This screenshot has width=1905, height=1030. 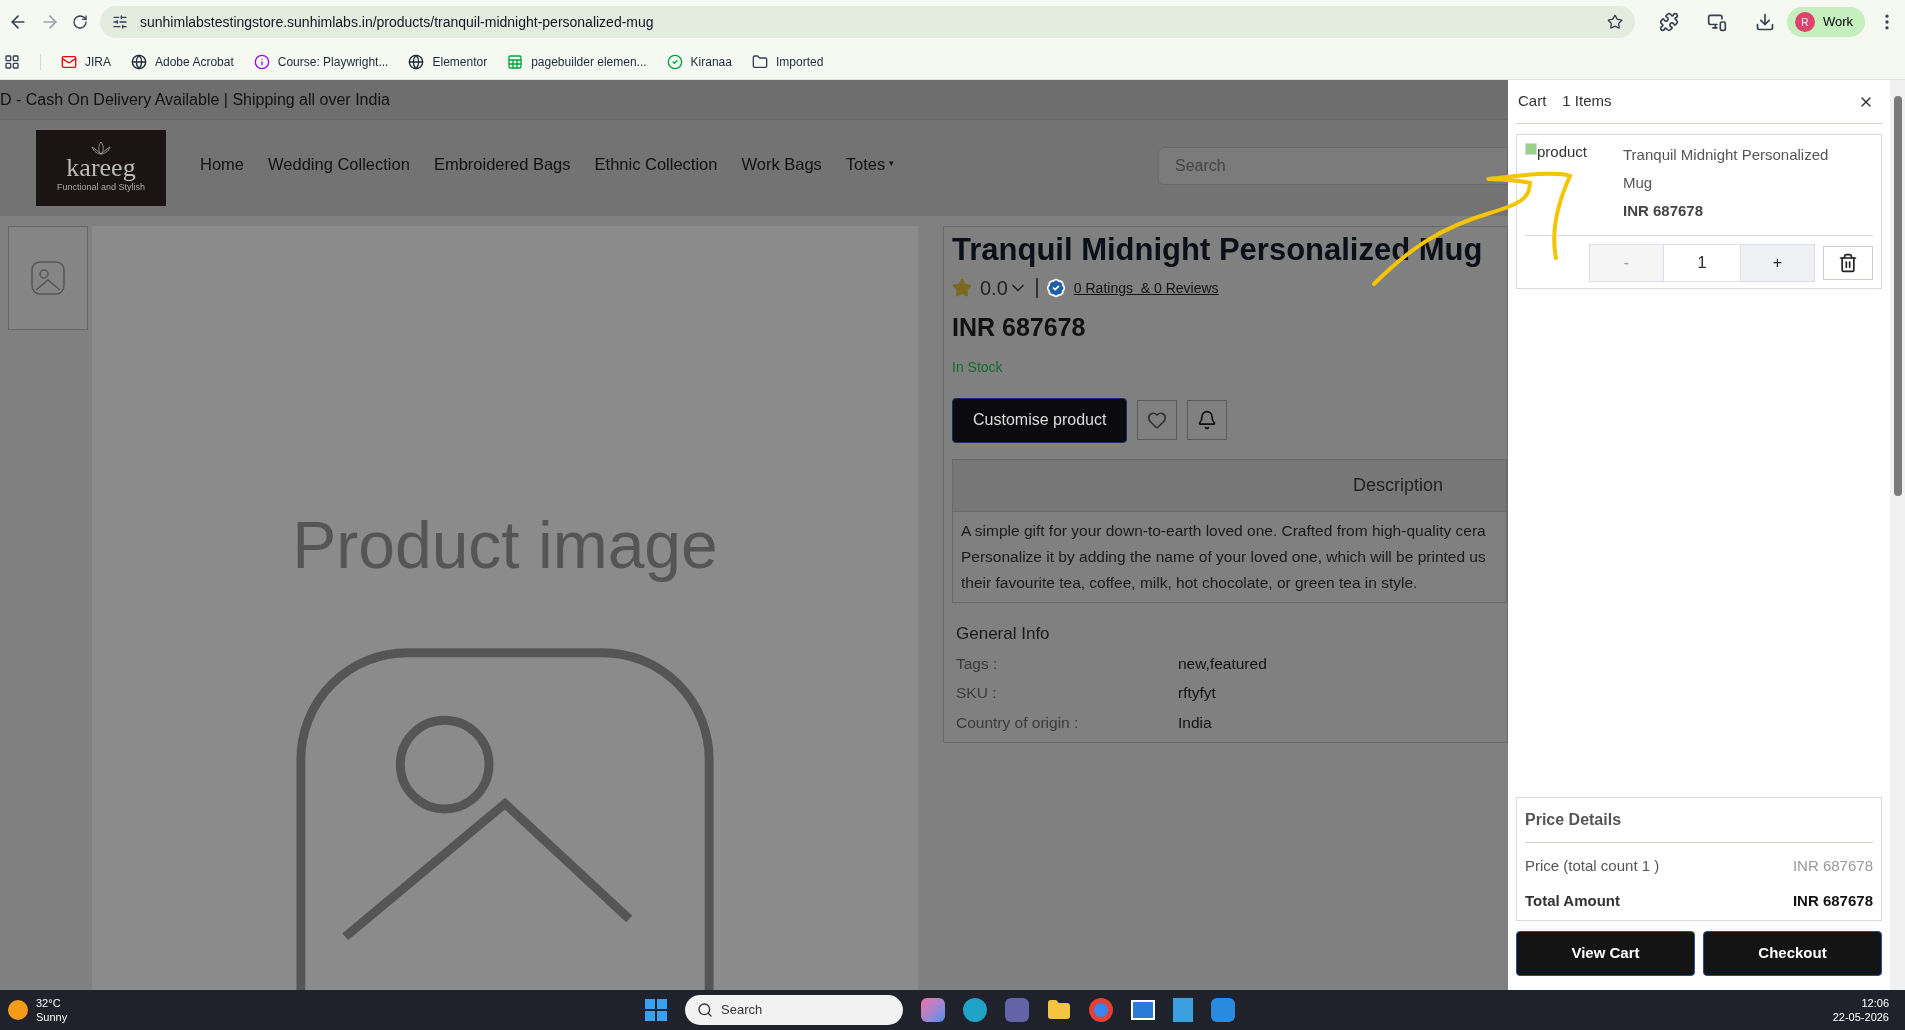 What do you see at coordinates (12, 61) in the screenshot?
I see `apps-icon` at bounding box center [12, 61].